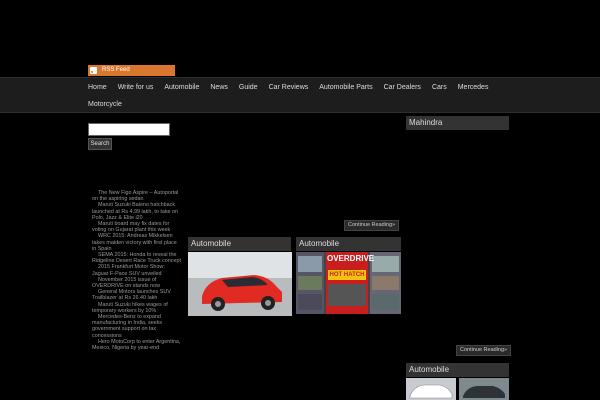 The width and height of the screenshot is (600, 400). Describe the element at coordinates (248, 88) in the screenshot. I see `nav-item-guide: Guide` at that location.